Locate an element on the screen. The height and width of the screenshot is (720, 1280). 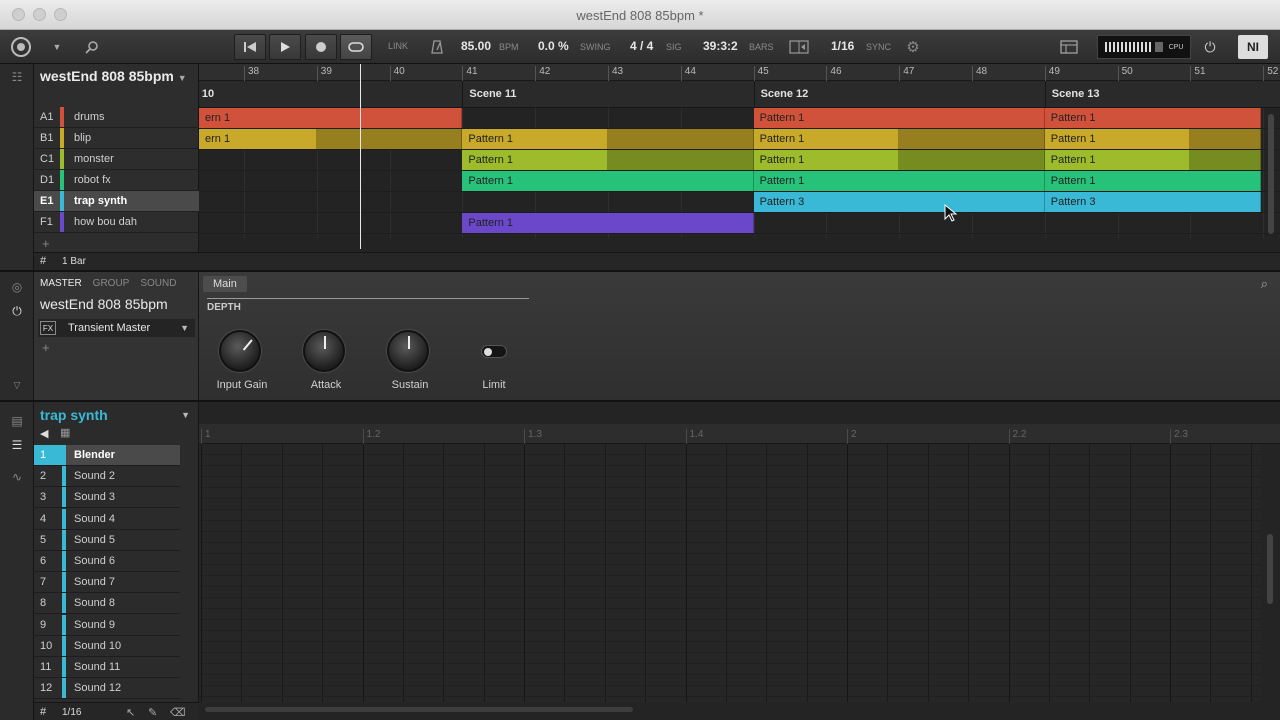
bar-number: 48 is located at coordinates (979, 73).